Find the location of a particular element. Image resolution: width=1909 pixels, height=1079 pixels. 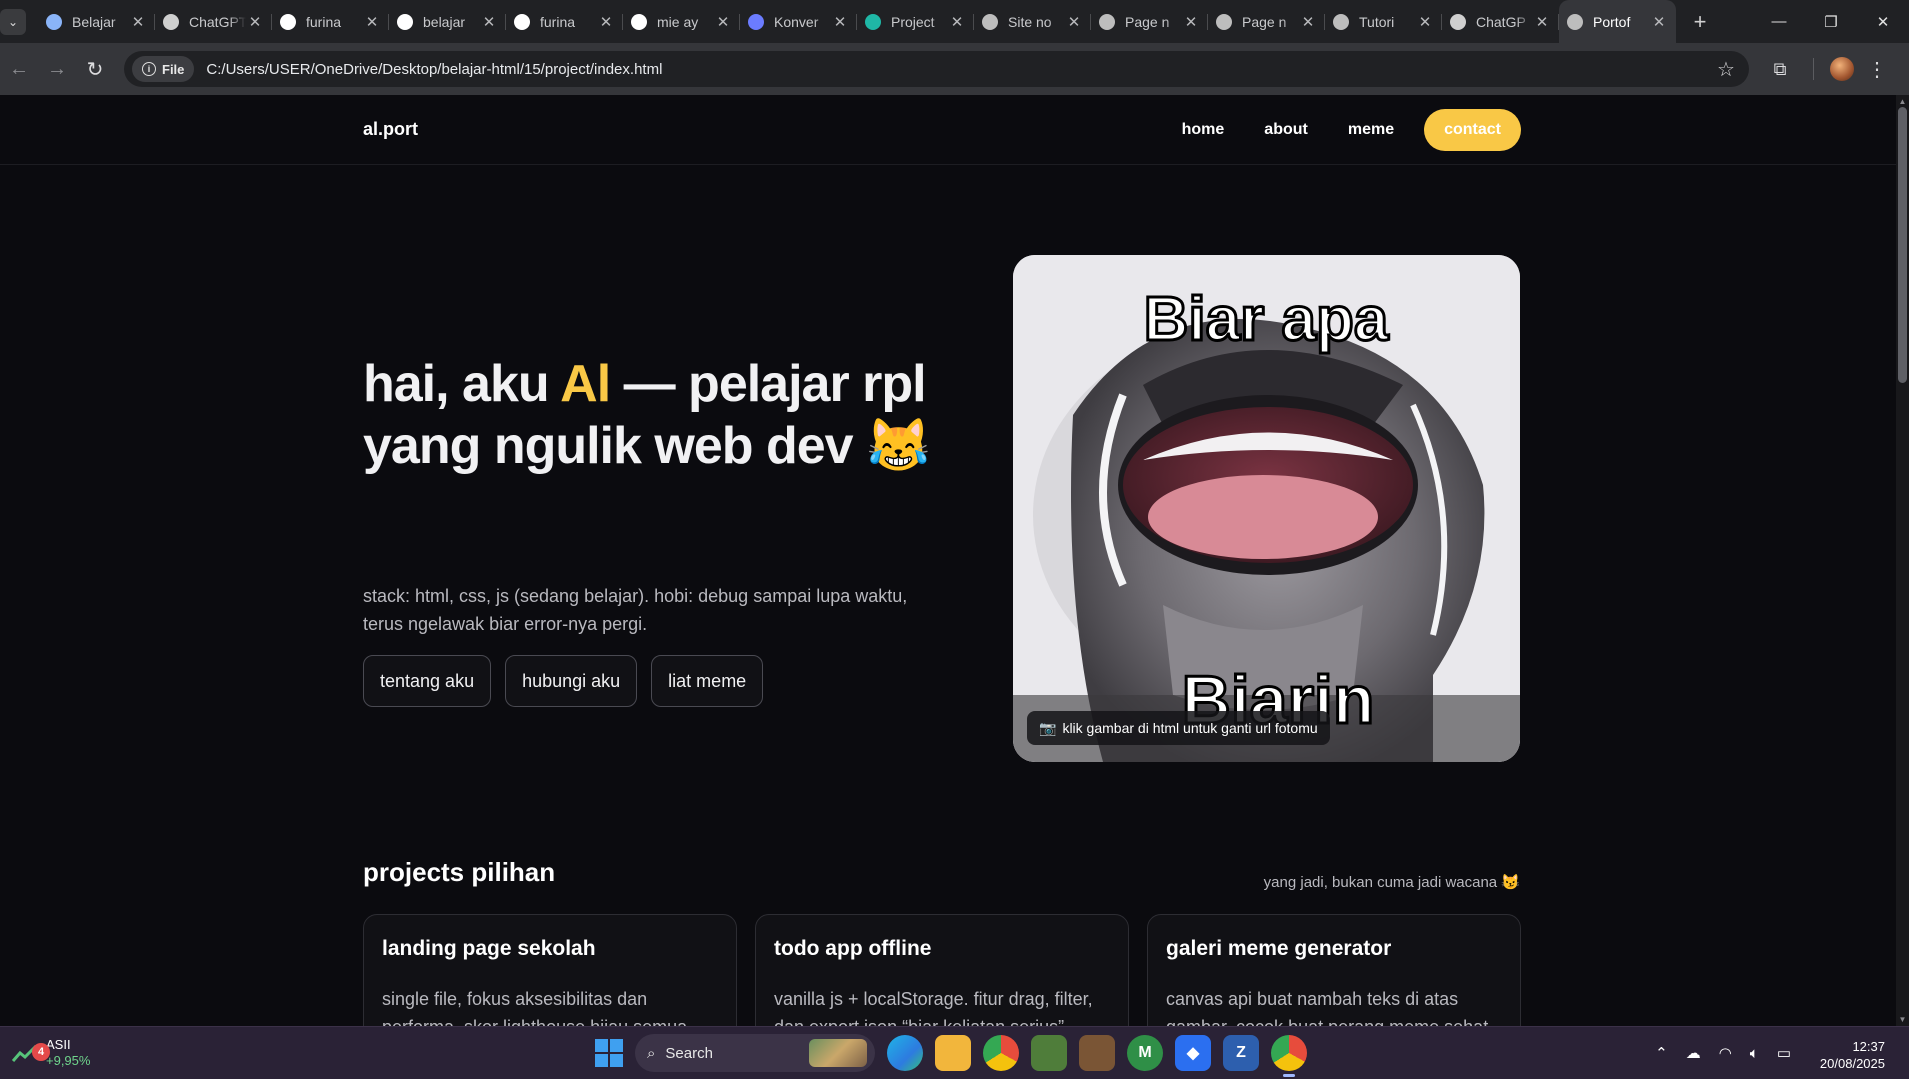

browser-tab: Belajar ✕ is located at coordinates (96, 21).